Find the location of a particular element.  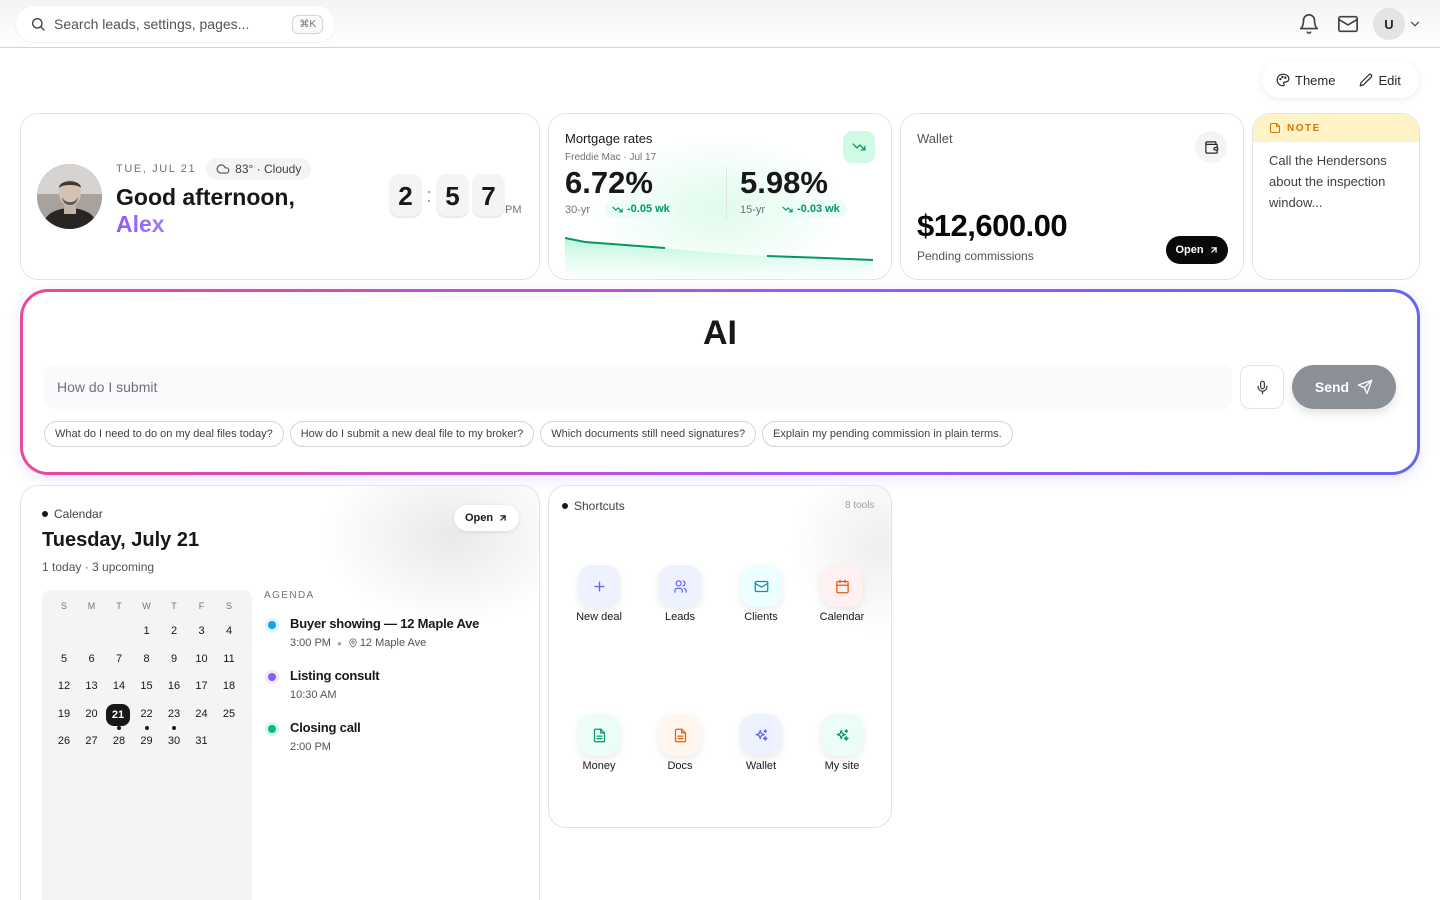

calendar-open-label: Open is located at coordinates (479, 518).